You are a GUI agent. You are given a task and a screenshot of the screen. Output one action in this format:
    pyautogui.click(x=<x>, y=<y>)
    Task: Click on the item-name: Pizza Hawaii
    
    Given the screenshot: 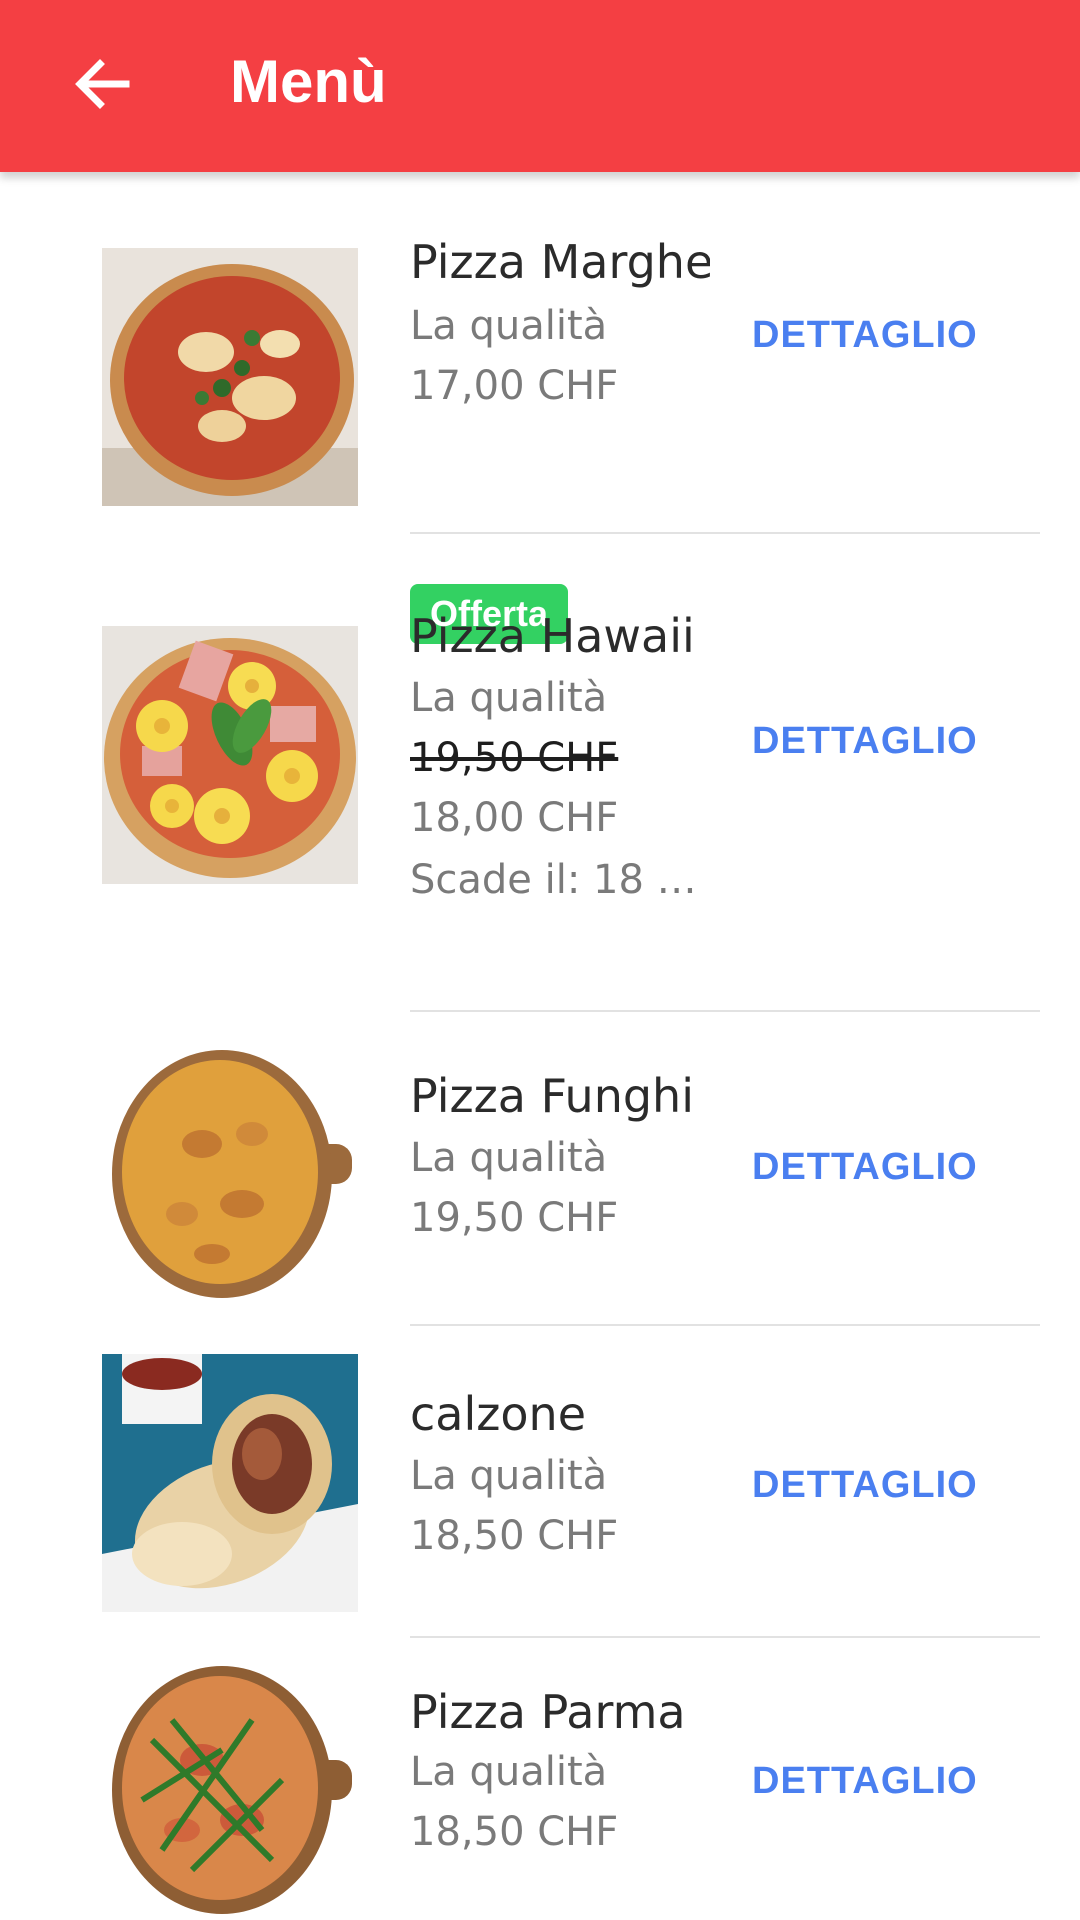 What is the action you would take?
    pyautogui.click(x=552, y=636)
    